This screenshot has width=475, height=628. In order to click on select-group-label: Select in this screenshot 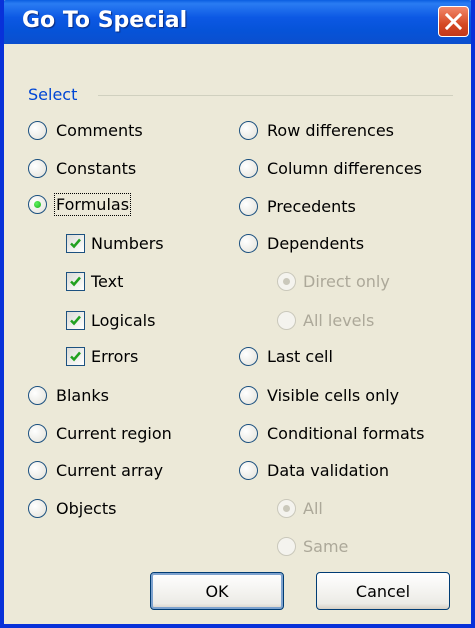, I will do `click(53, 94)`.